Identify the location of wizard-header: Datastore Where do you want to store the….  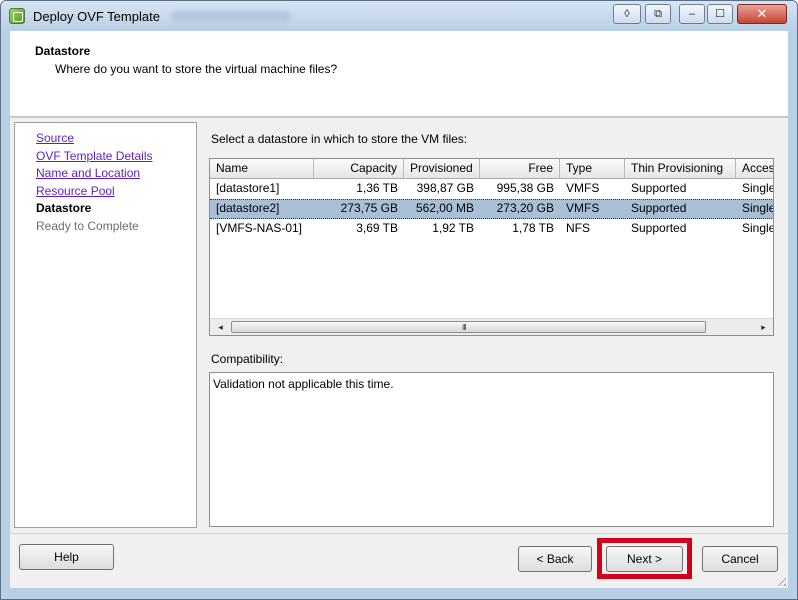
(399, 74).